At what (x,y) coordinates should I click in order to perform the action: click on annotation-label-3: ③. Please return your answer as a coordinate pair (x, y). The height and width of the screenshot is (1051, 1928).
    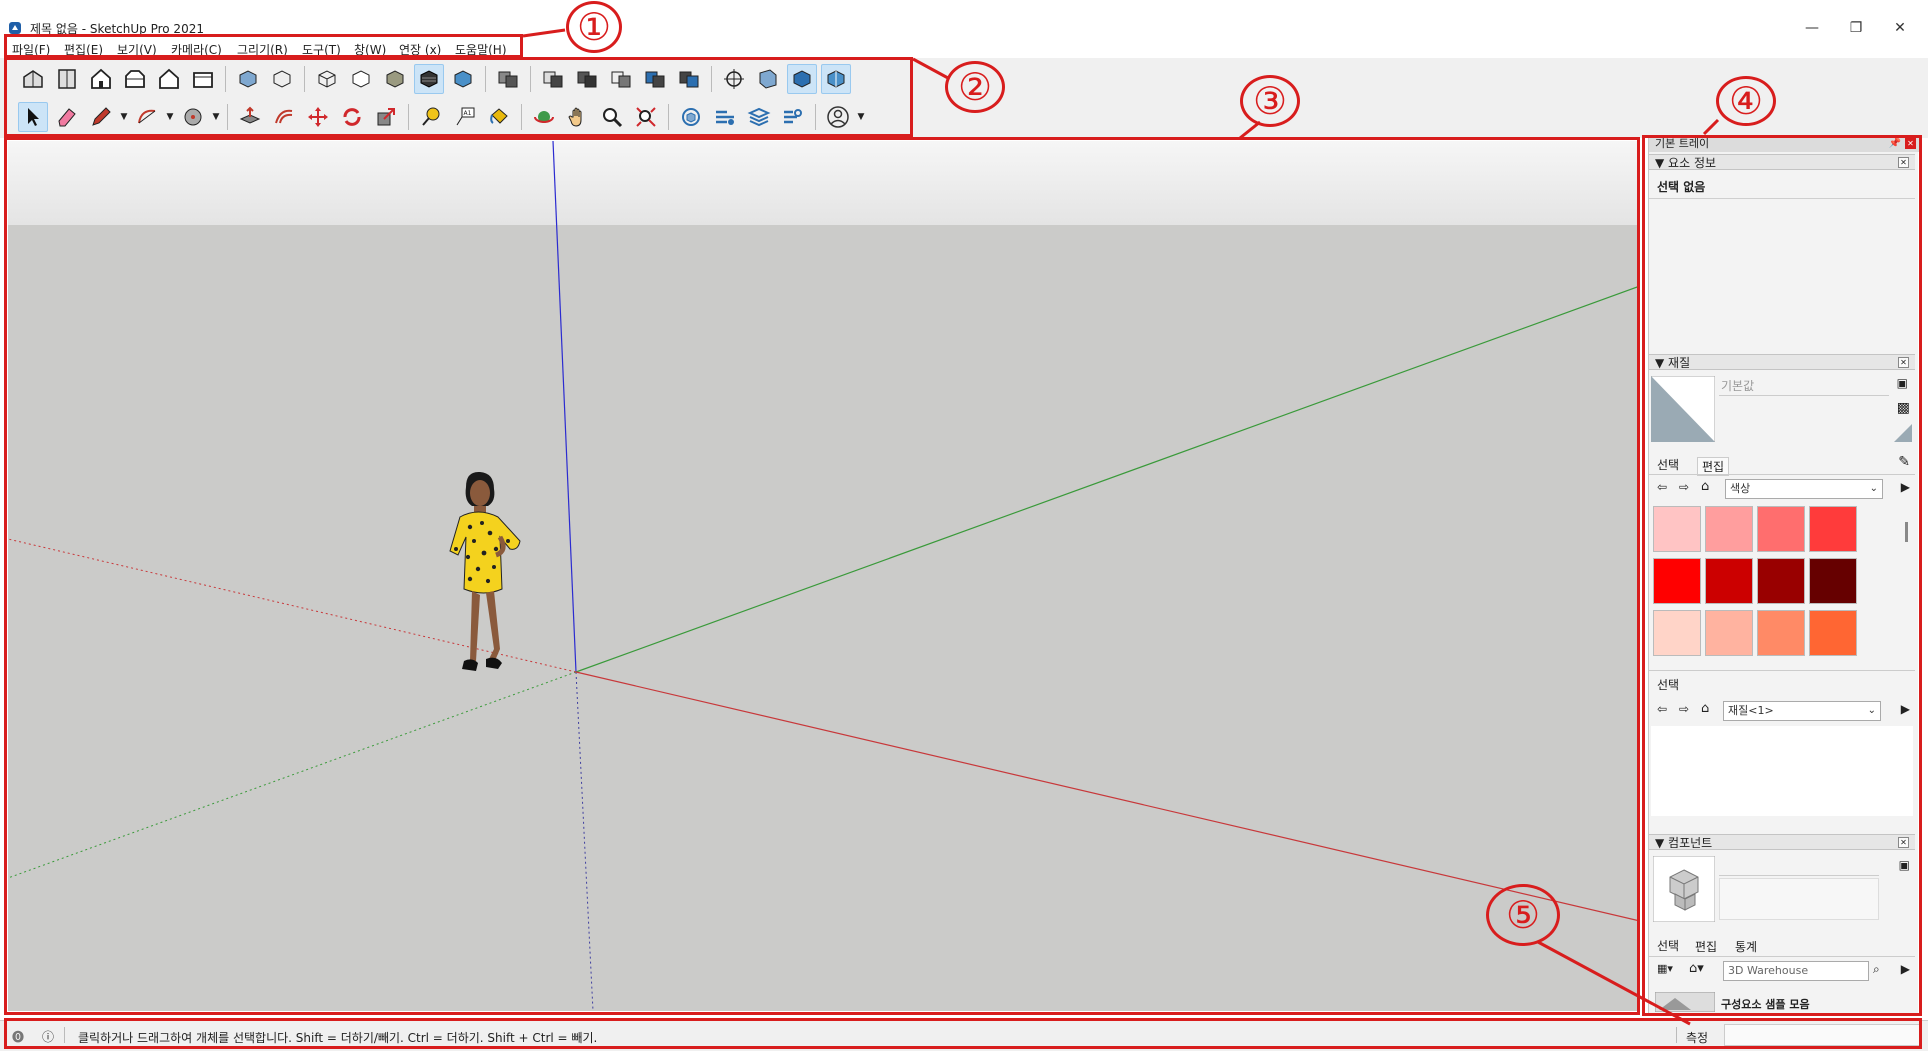
    Looking at the image, I should click on (1270, 101).